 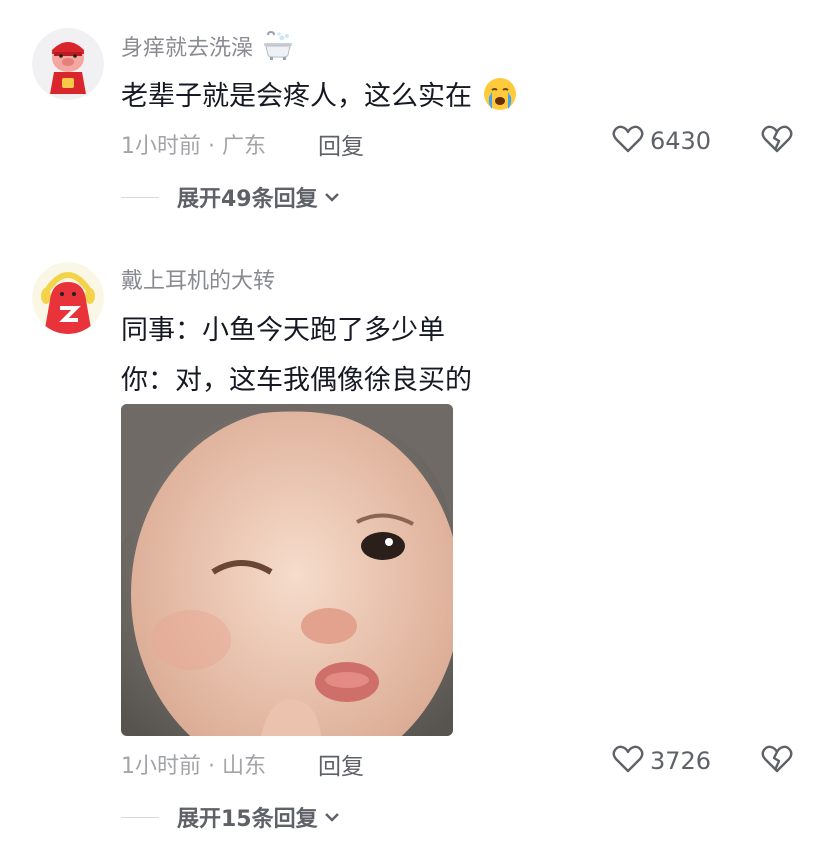 What do you see at coordinates (283, 330) in the screenshot?
I see `comment-text-line-1: 同事：小鱼今天跑了多少单` at bounding box center [283, 330].